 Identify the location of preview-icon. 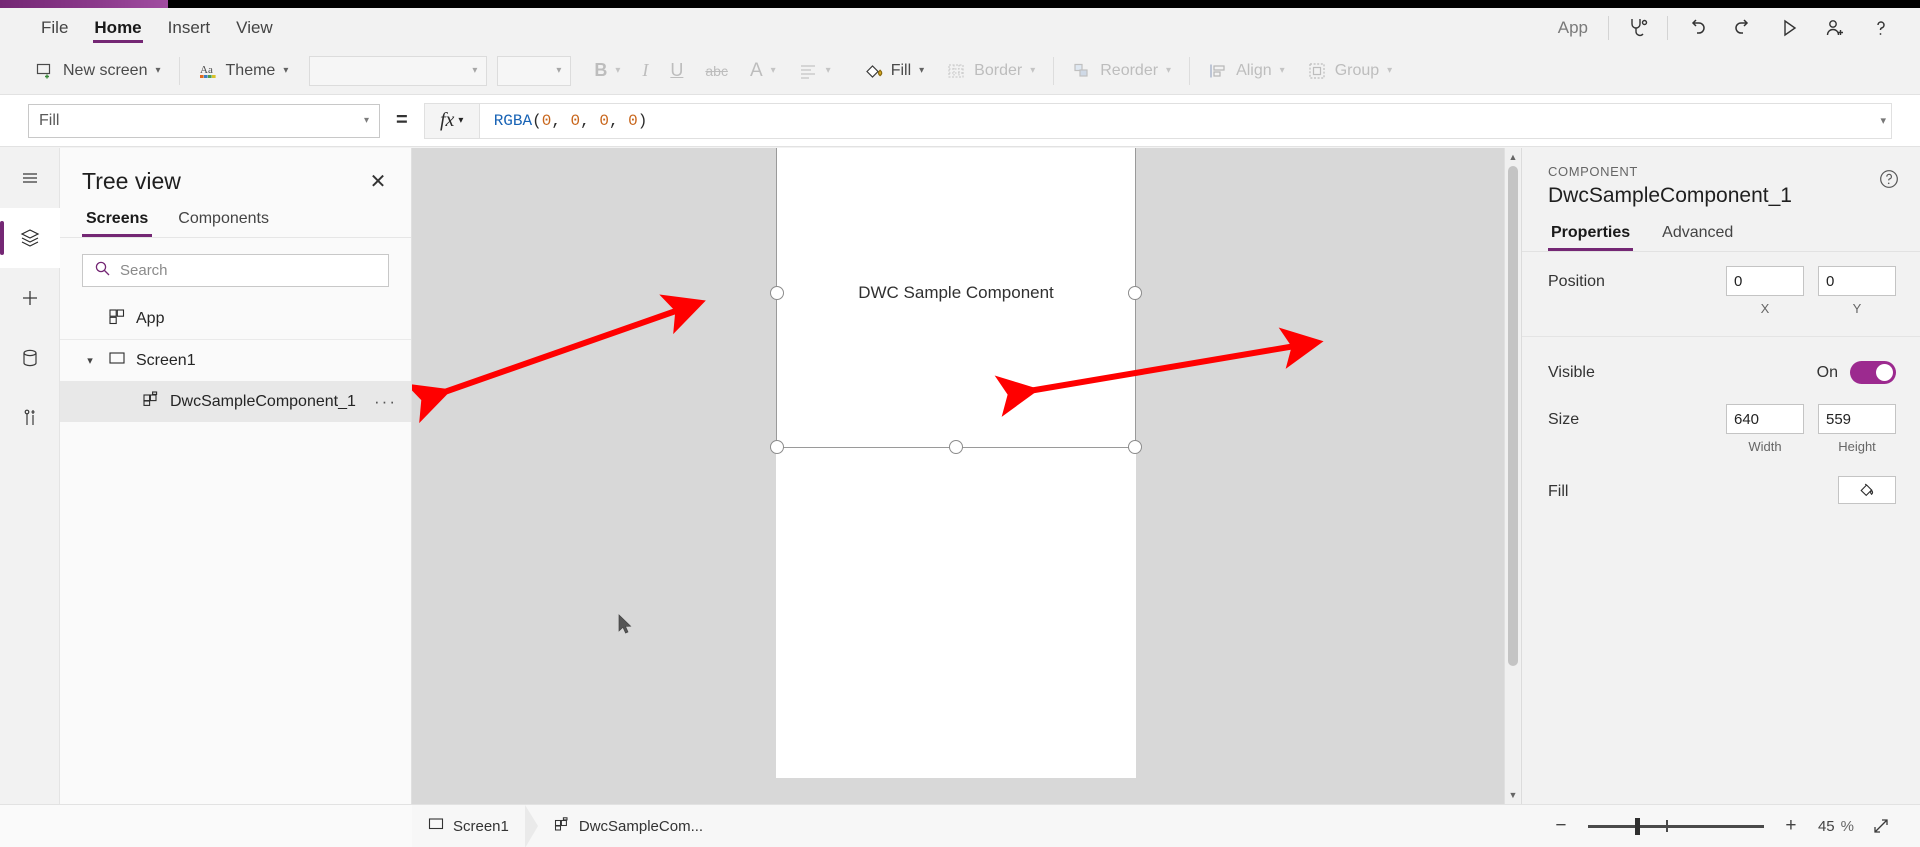
(1789, 28).